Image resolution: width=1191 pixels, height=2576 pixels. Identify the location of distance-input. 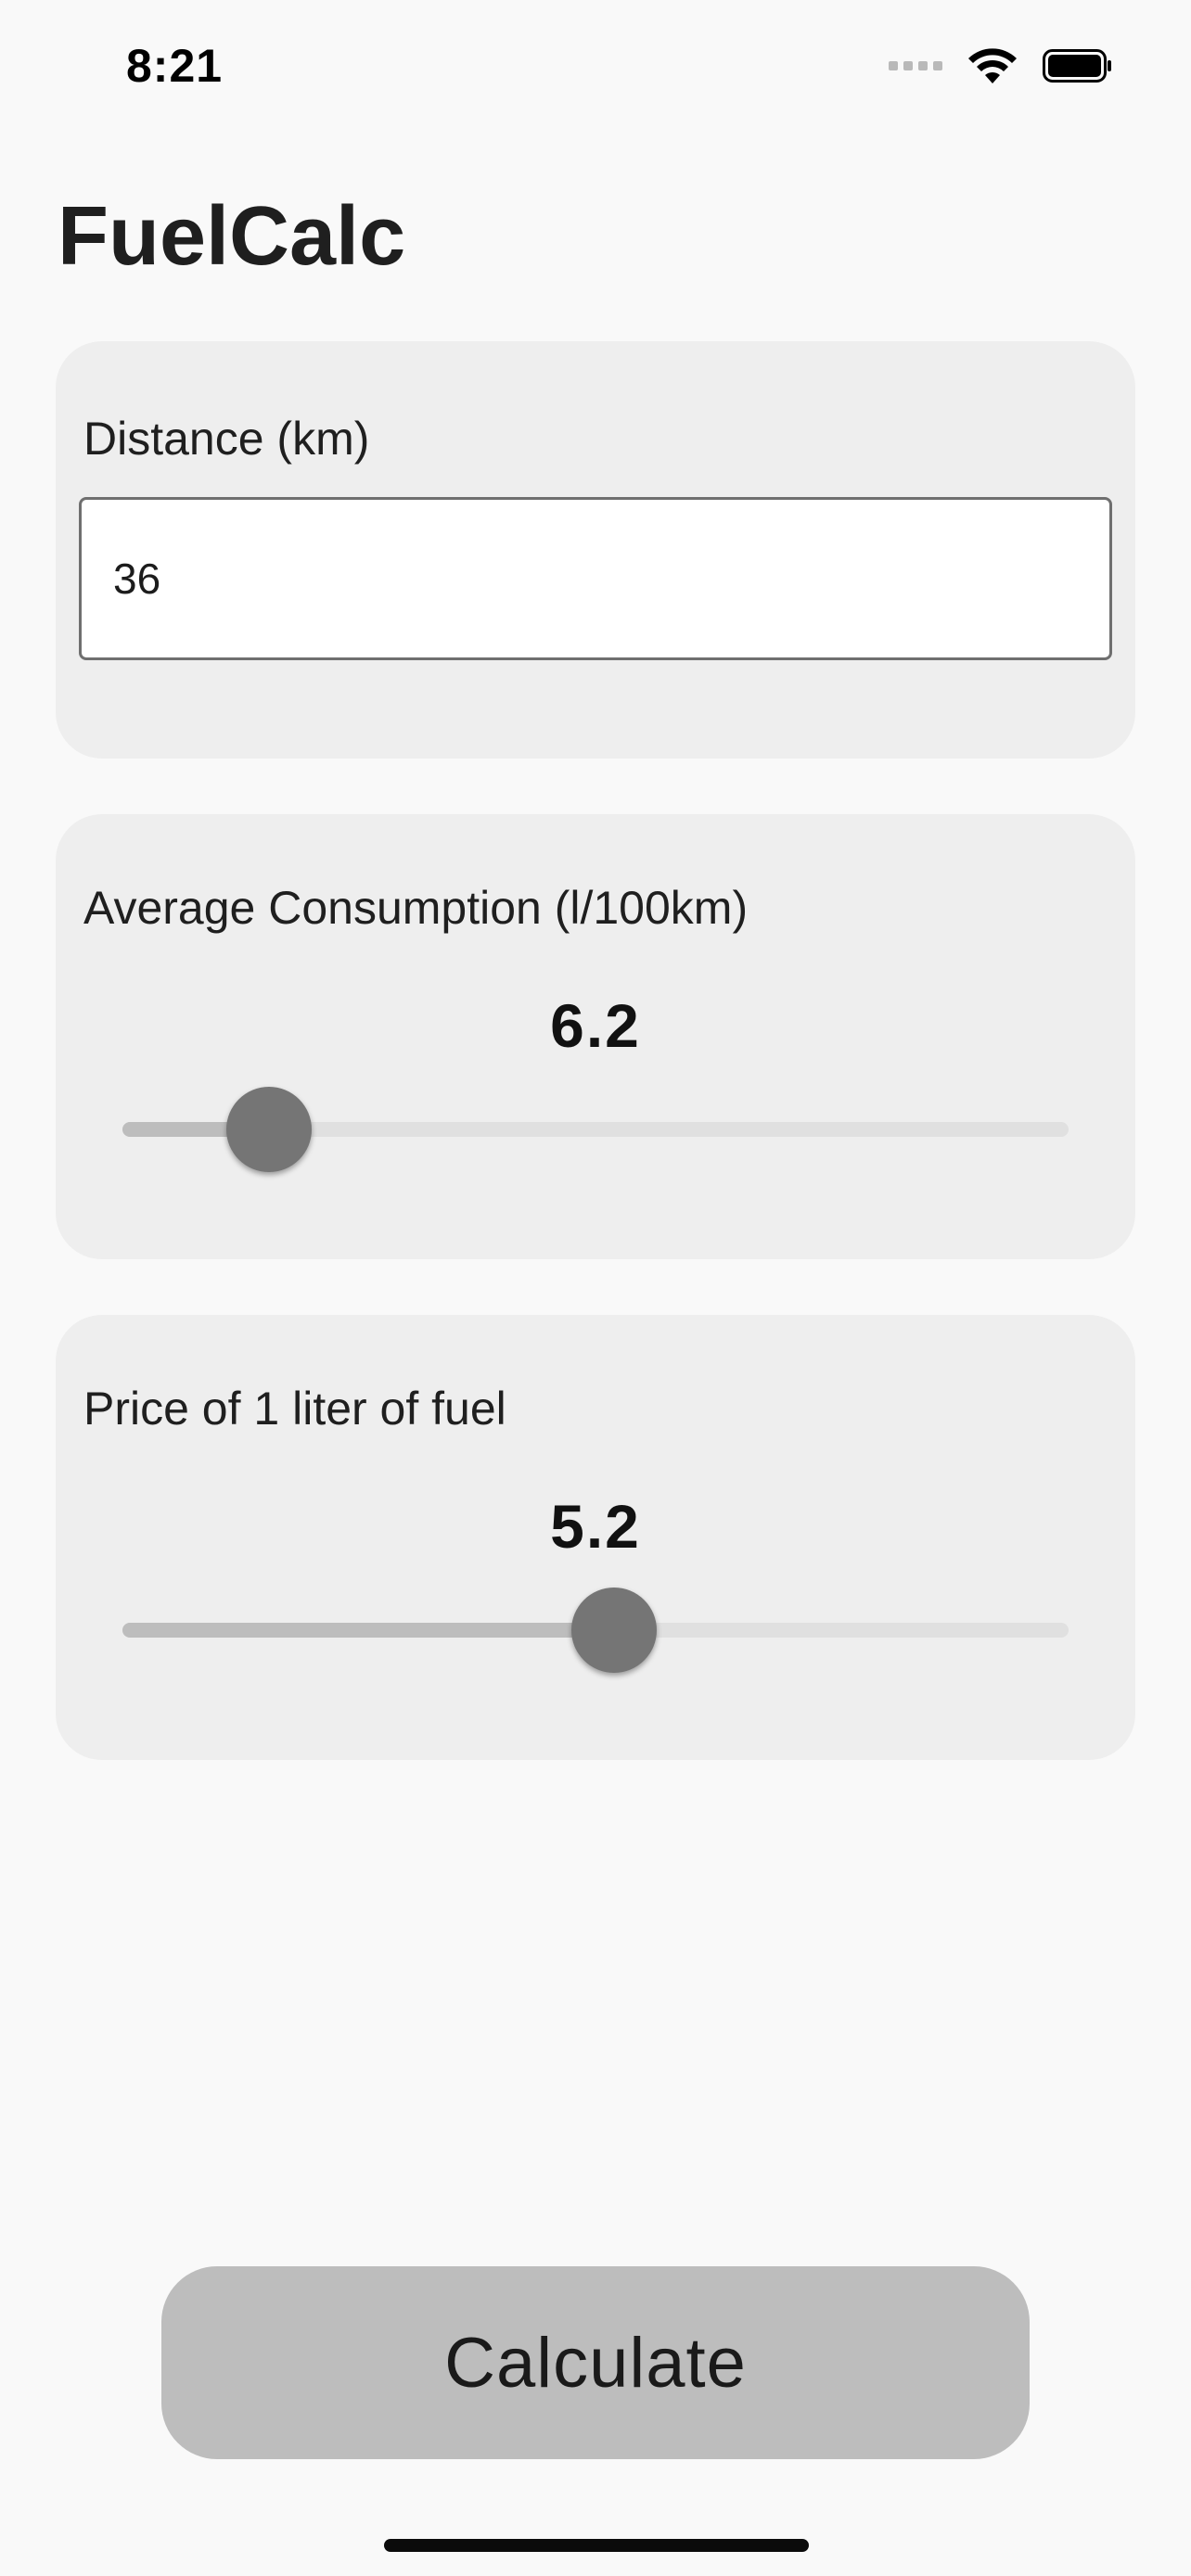
(595, 578).